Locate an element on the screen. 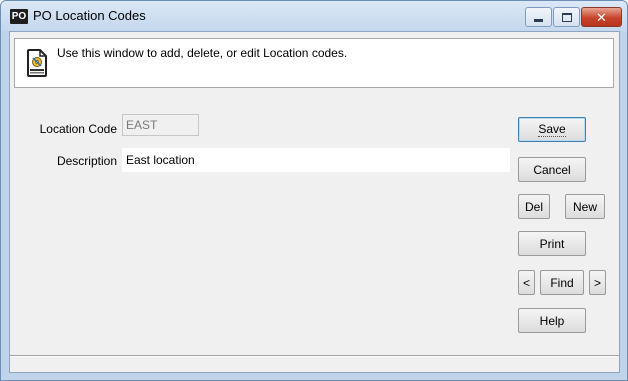 The image size is (628, 381). save-button-label: Save is located at coordinates (552, 129).